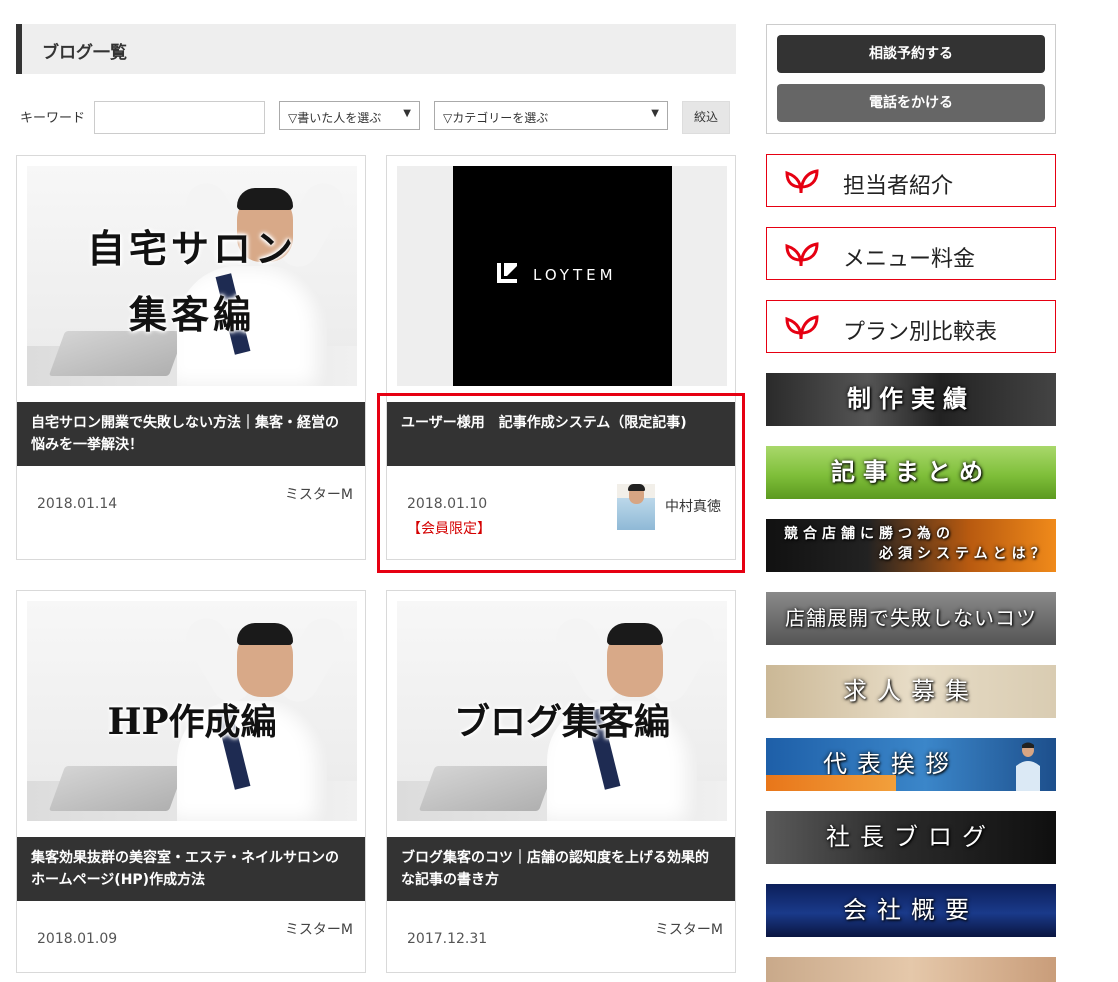 This screenshot has width=1118, height=982. I want to click on banner-articles: 記事まとめ, so click(911, 472).